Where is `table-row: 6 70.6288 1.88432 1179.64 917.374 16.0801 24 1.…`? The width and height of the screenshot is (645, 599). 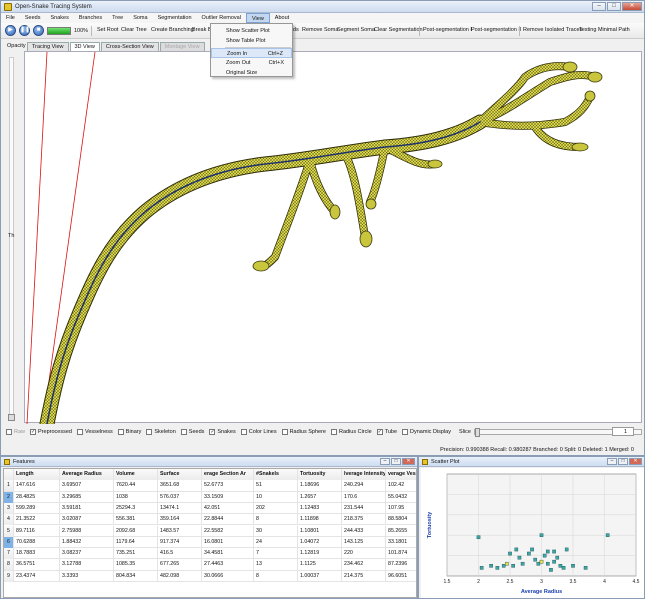 table-row: 6 70.6288 1.88432 1179.64 917.374 16.0801 24 1.… is located at coordinates (210, 542).